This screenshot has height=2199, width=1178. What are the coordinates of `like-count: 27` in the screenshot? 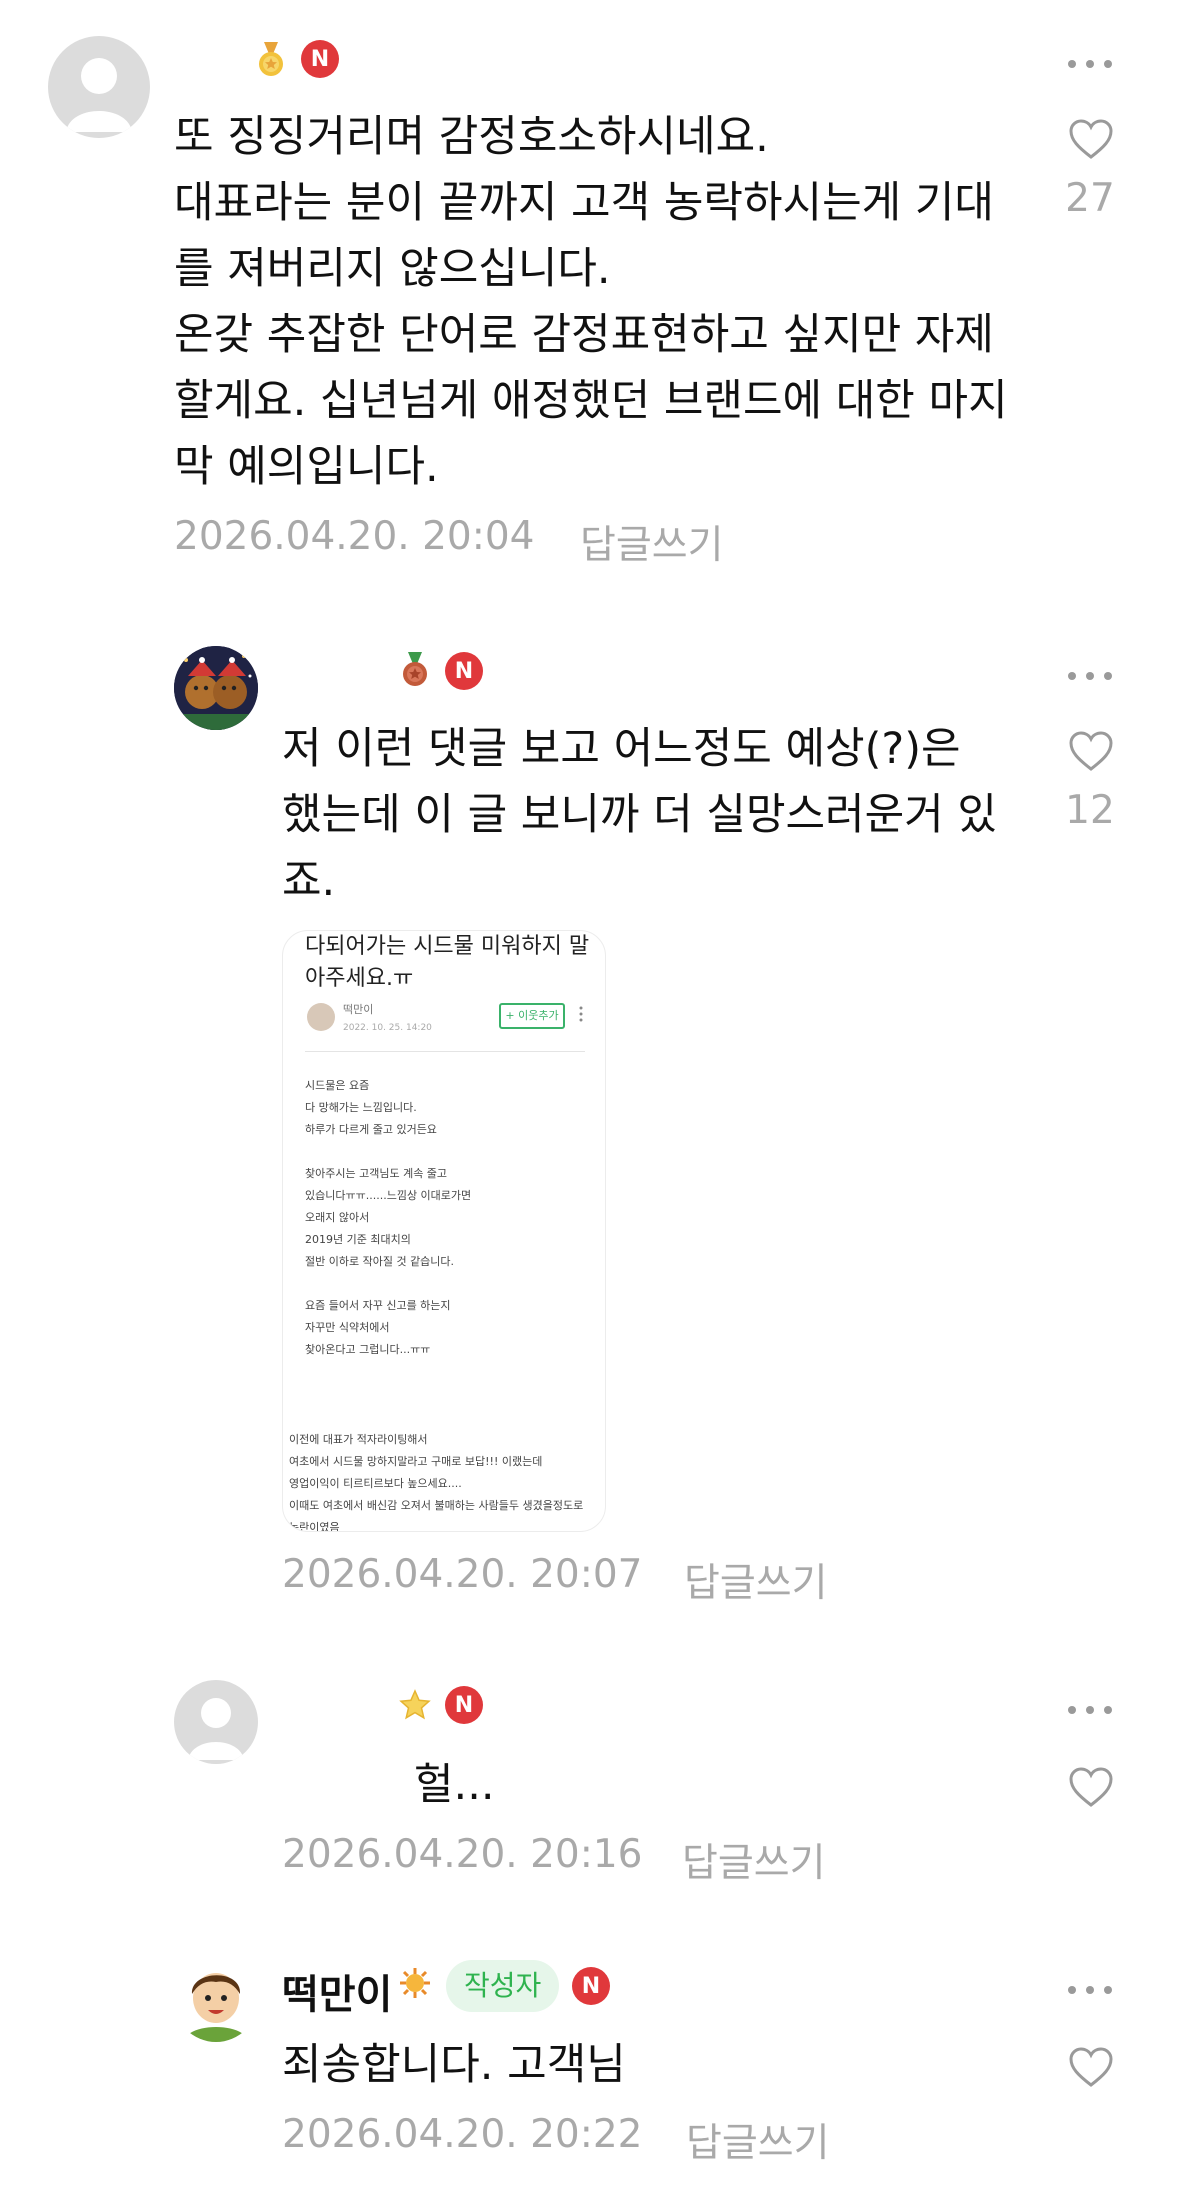 It's located at (1090, 198).